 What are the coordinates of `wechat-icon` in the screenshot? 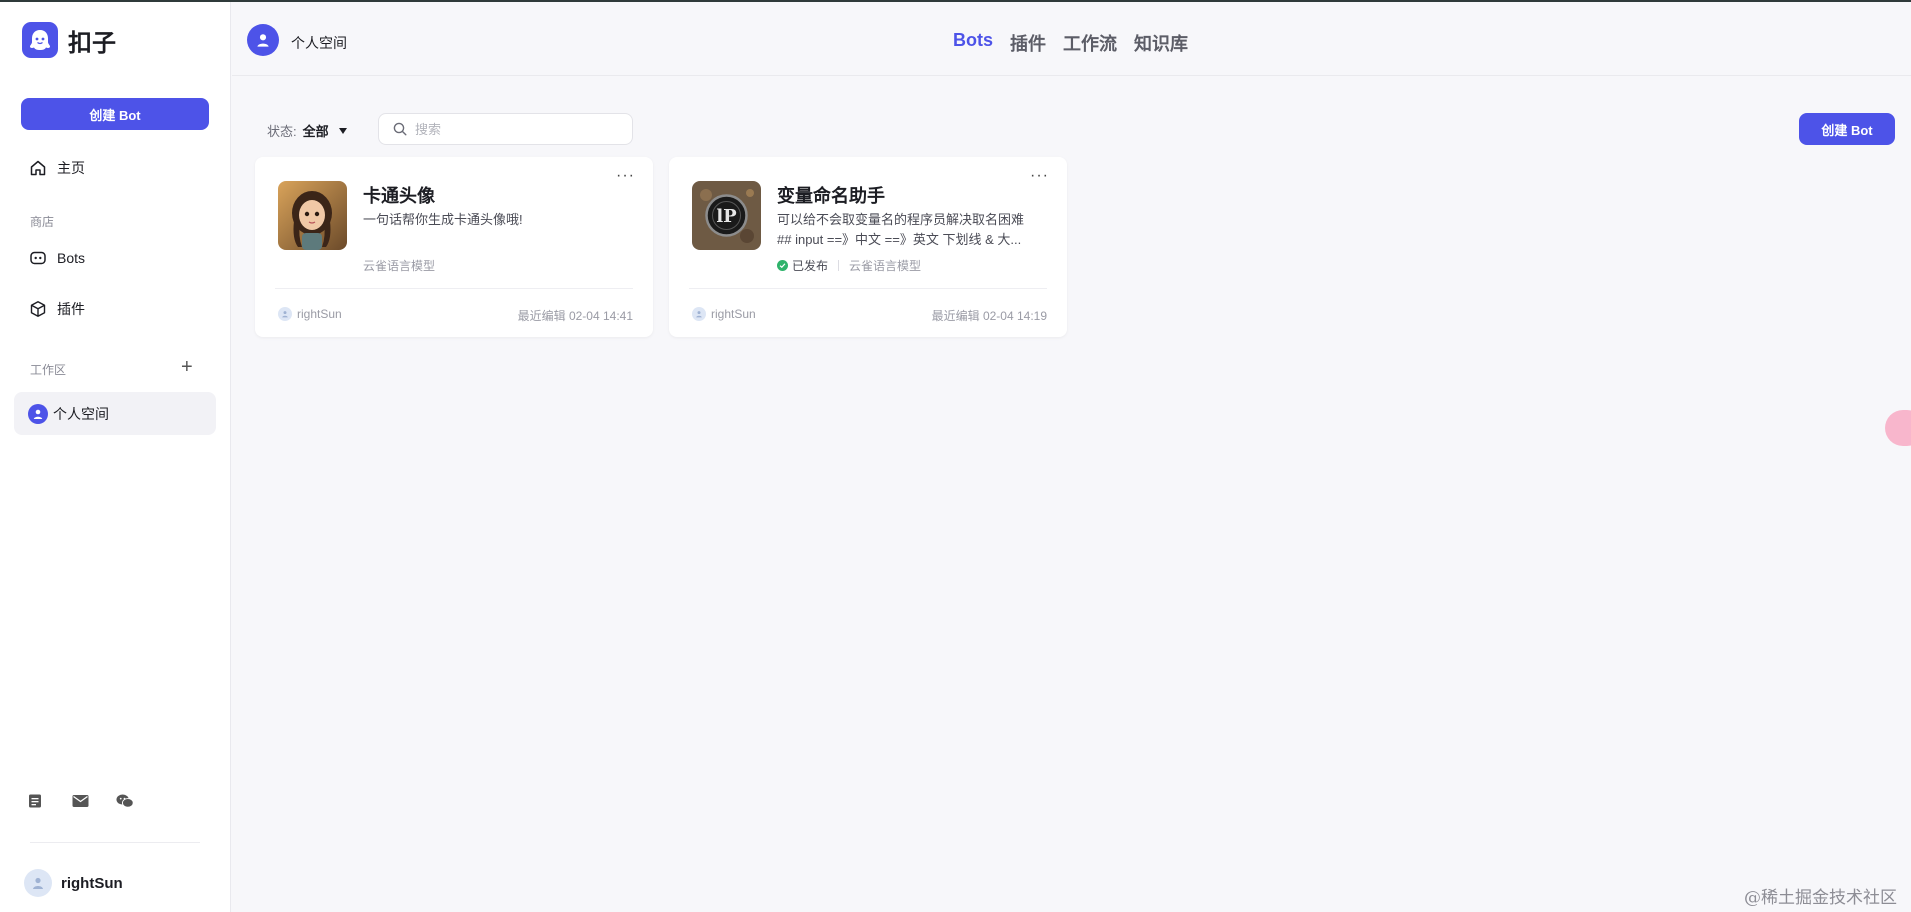 It's located at (125, 801).